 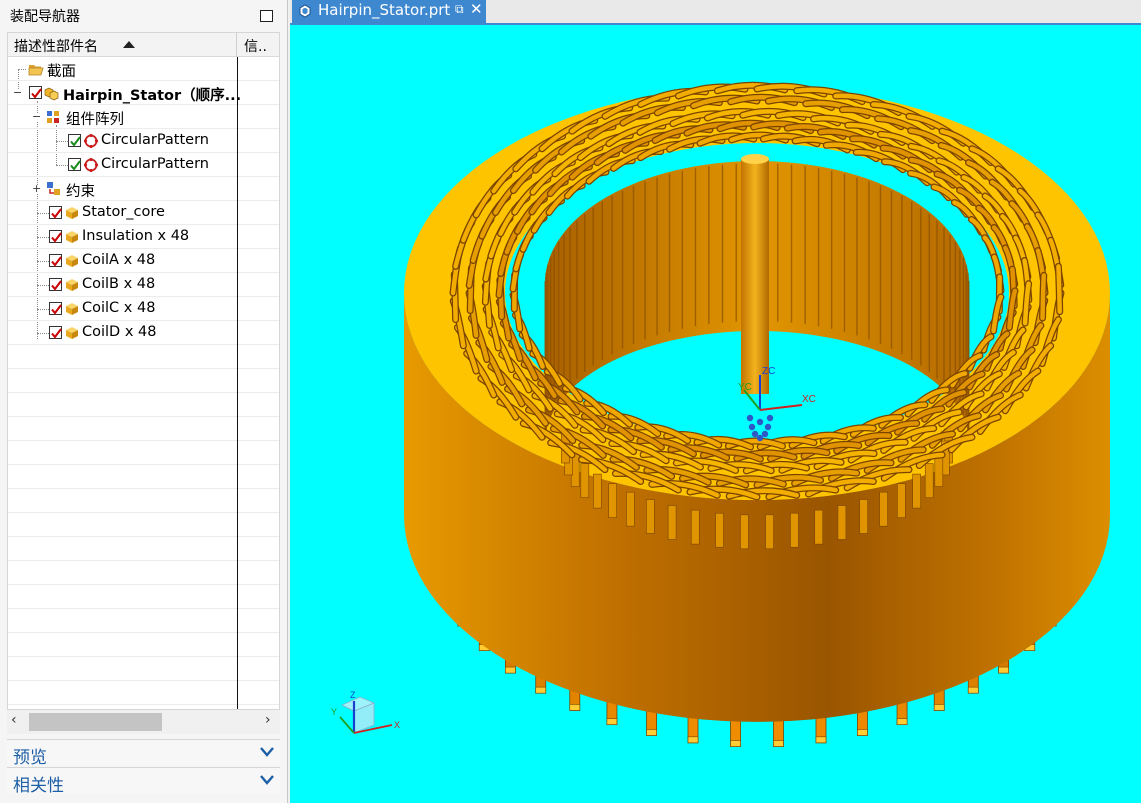 What do you see at coordinates (781, 407) in the screenshot?
I see `xc-axis` at bounding box center [781, 407].